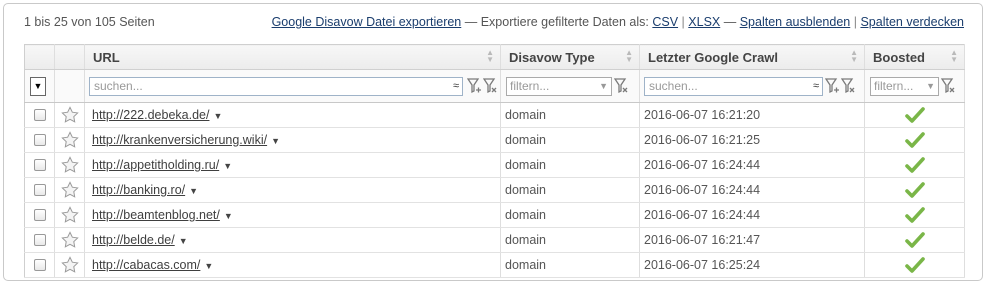 The height and width of the screenshot is (284, 986). Describe the element at coordinates (69, 57) in the screenshot. I see `star-column-header` at that location.